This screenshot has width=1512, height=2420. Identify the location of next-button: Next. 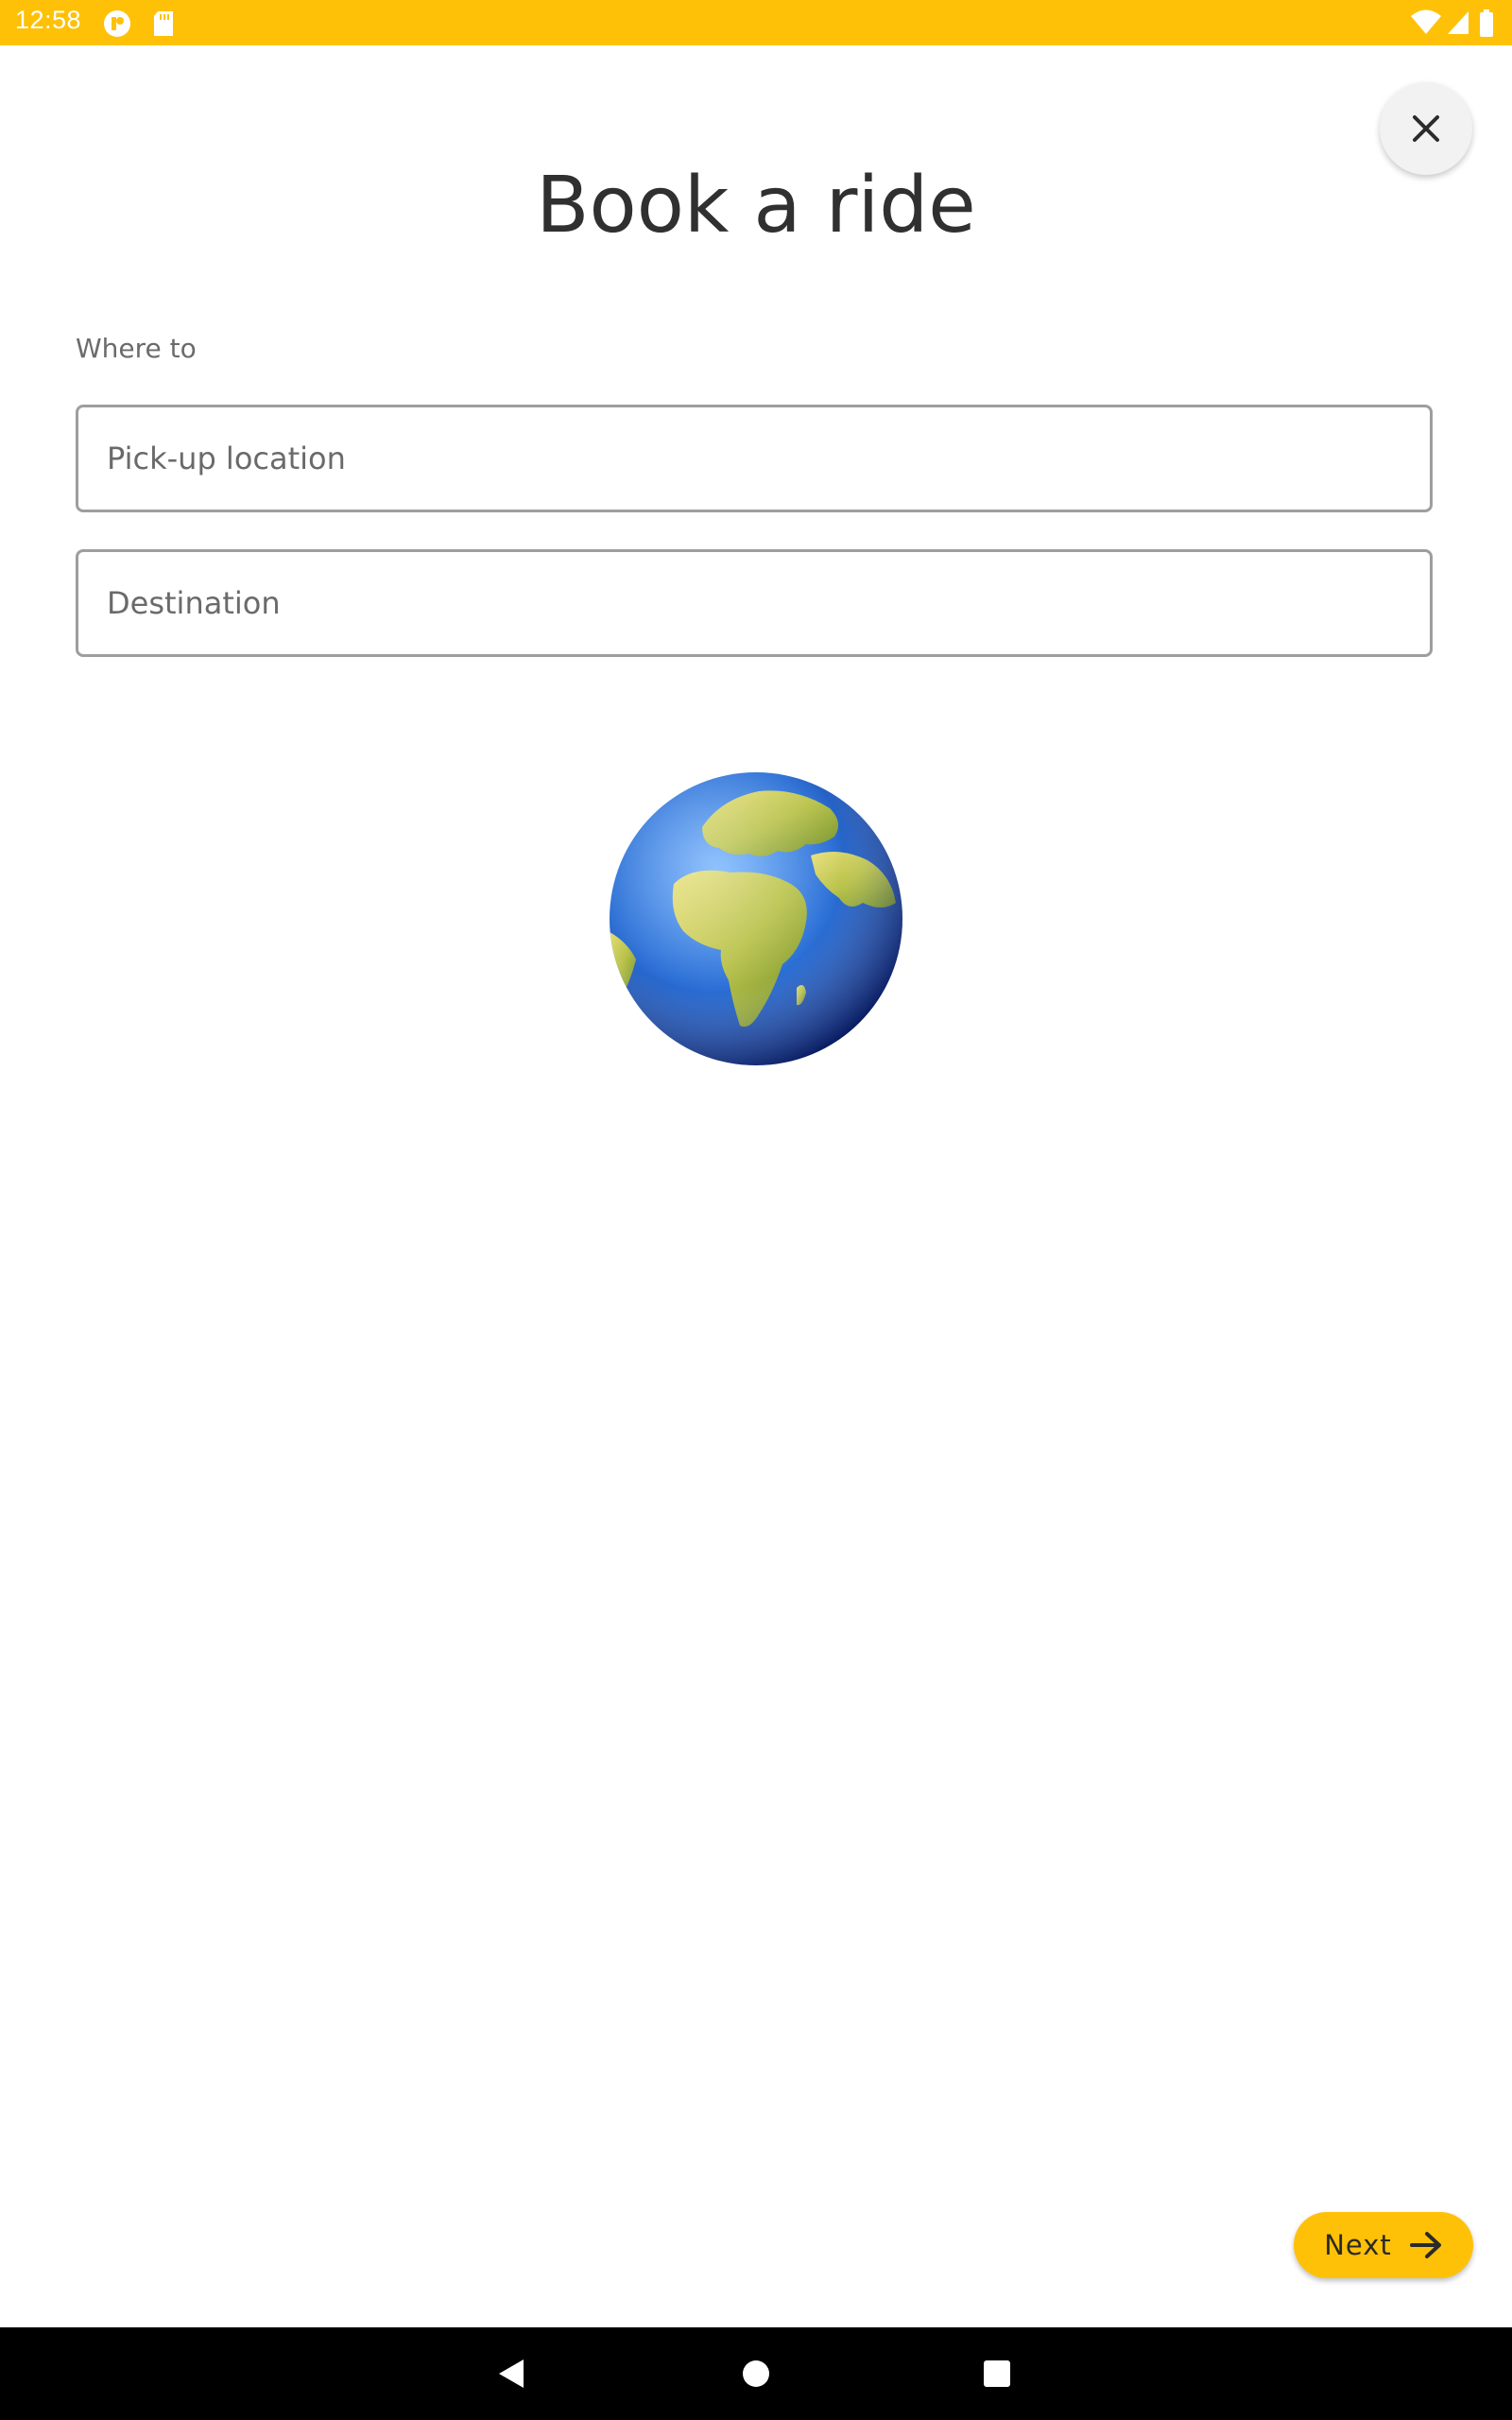
(1383, 2245).